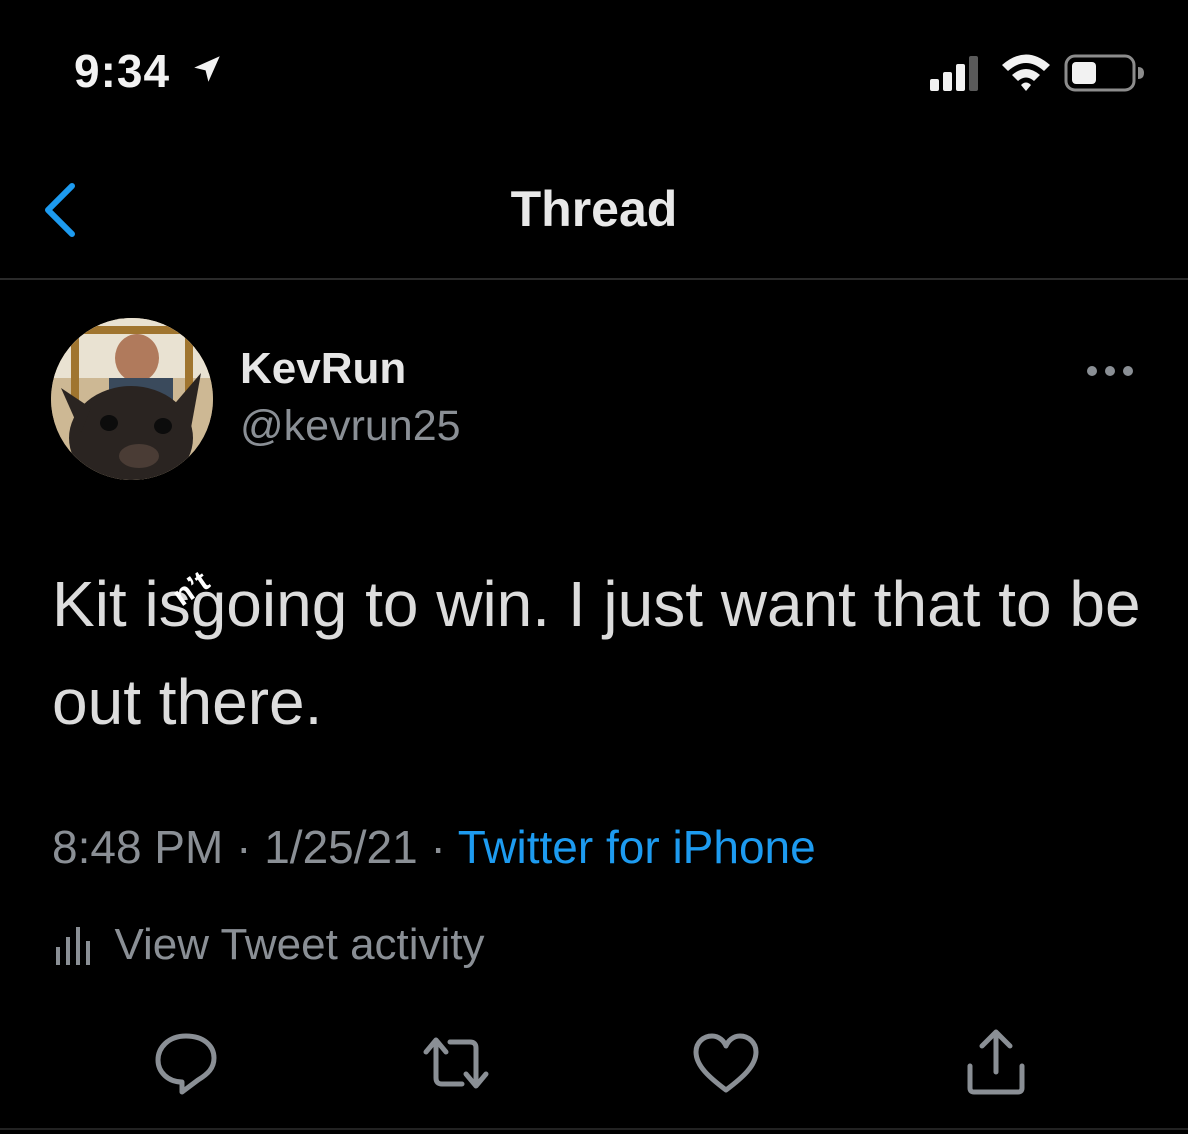 The image size is (1188, 1134). Describe the element at coordinates (1104, 73) in the screenshot. I see `battery-icon` at that location.